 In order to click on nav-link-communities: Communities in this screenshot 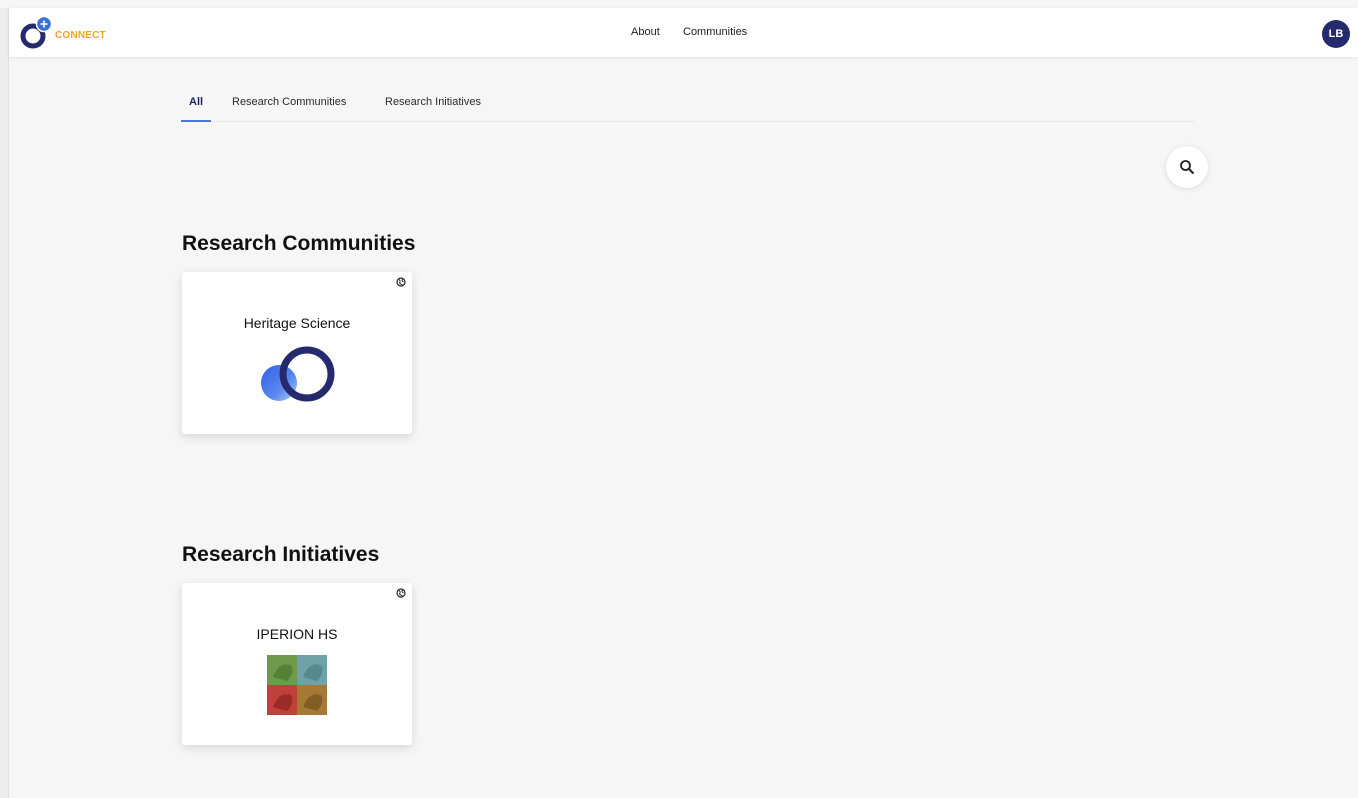, I will do `click(715, 32)`.